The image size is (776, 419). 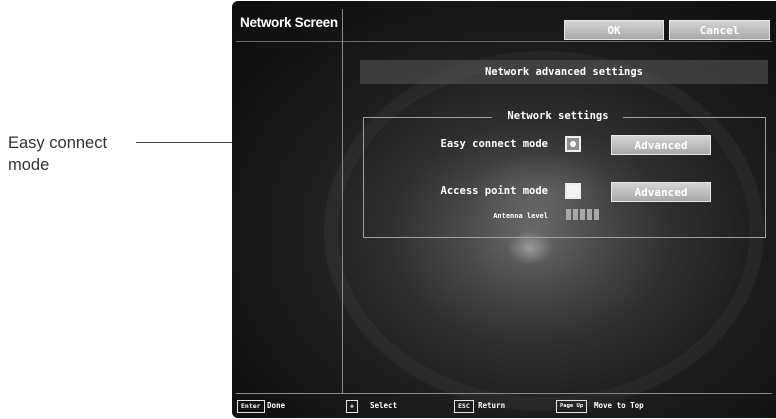 I want to click on screen-title: Network Screen, so click(x=289, y=22).